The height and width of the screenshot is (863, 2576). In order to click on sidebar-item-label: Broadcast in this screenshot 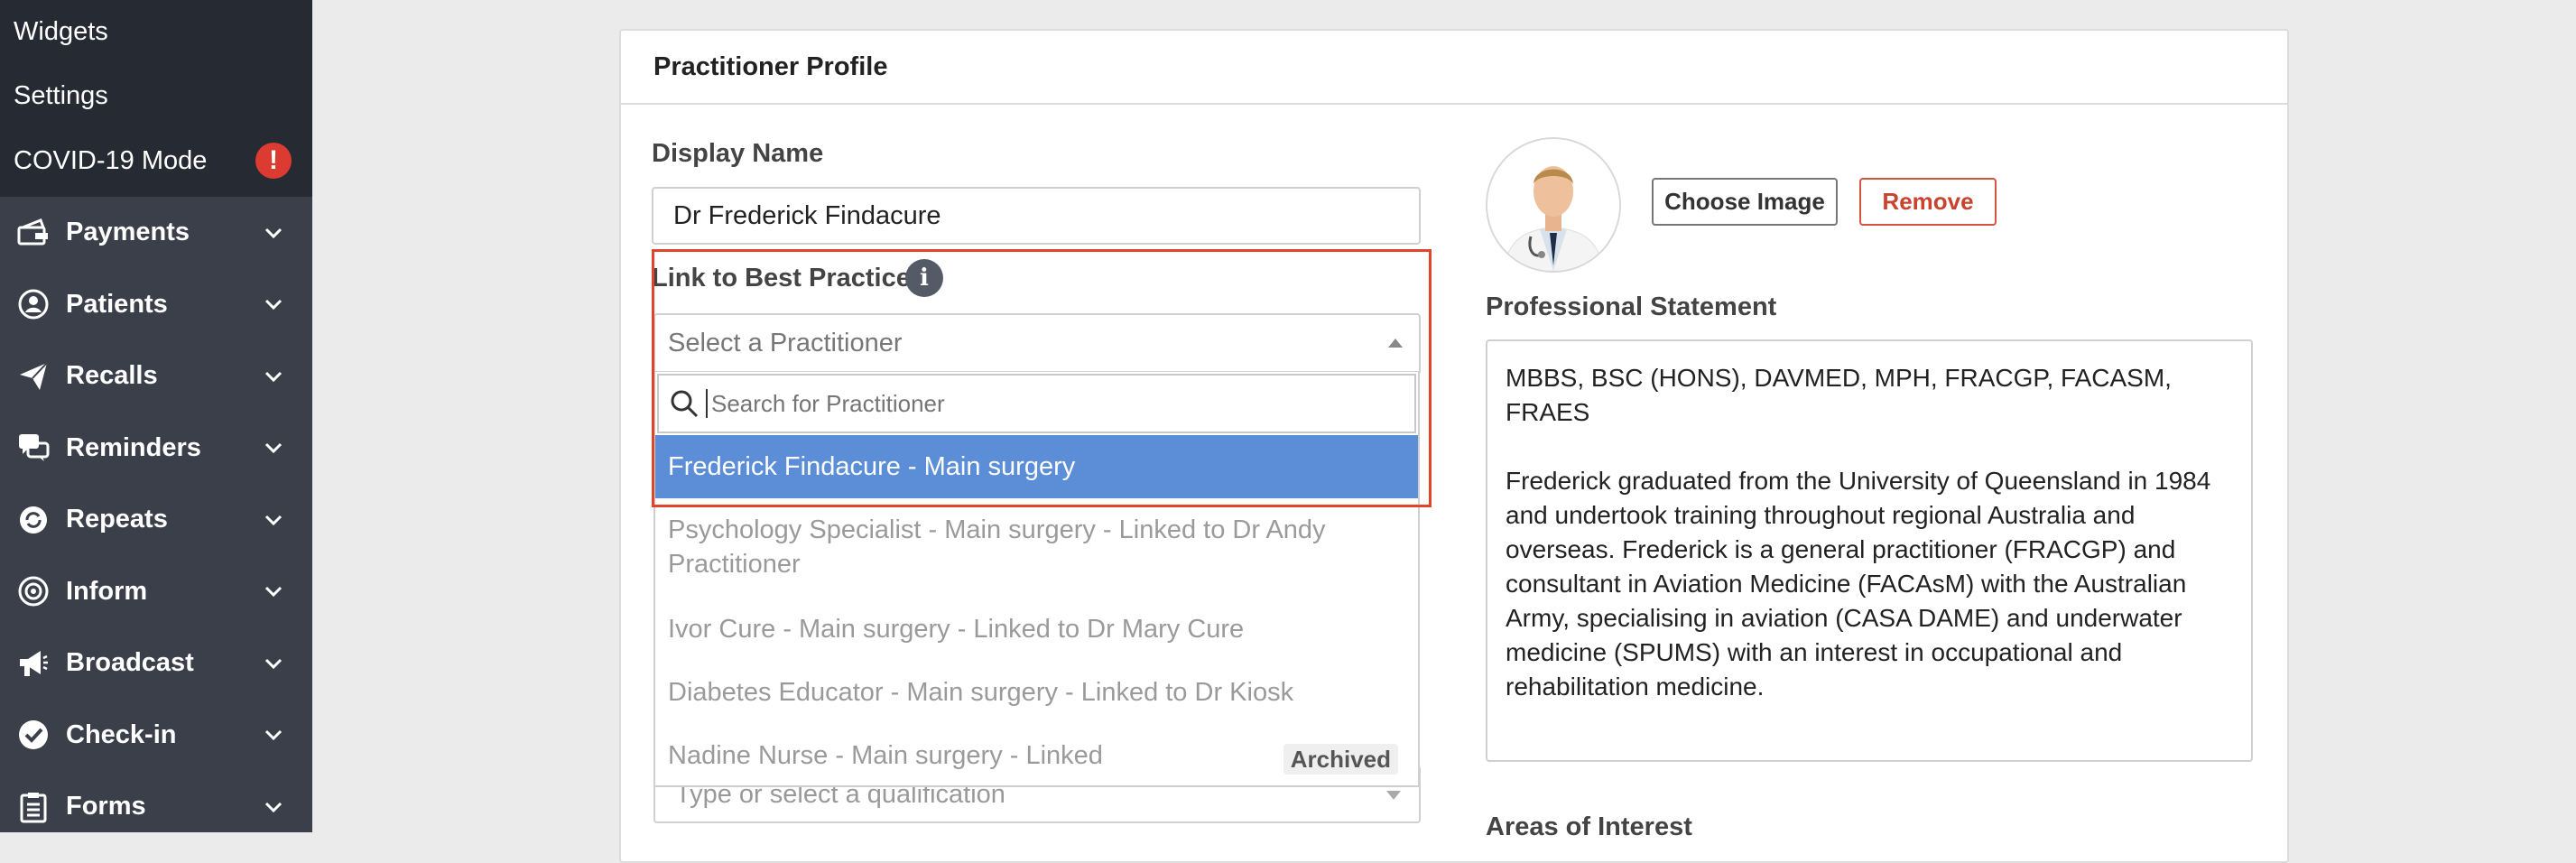, I will do `click(130, 663)`.